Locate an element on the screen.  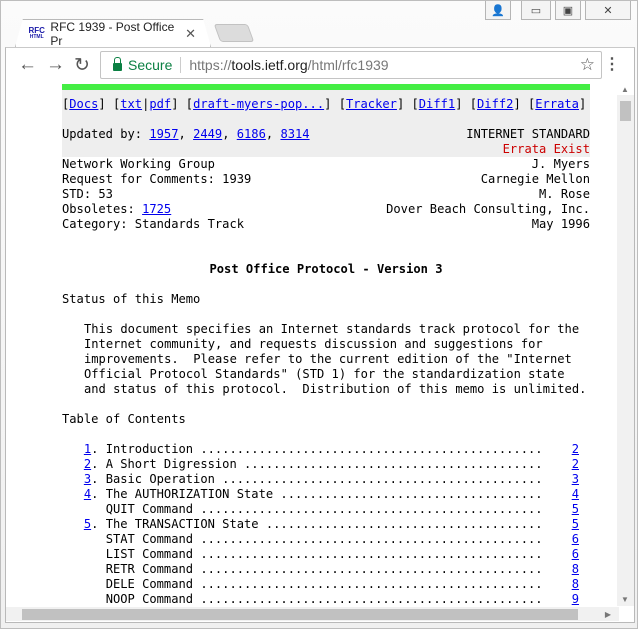
reload-icon: ↻ is located at coordinates (82, 65).